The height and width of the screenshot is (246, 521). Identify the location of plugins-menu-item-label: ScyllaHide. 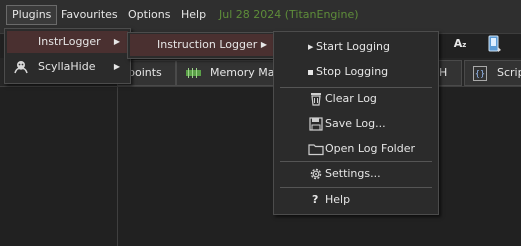
(67, 66).